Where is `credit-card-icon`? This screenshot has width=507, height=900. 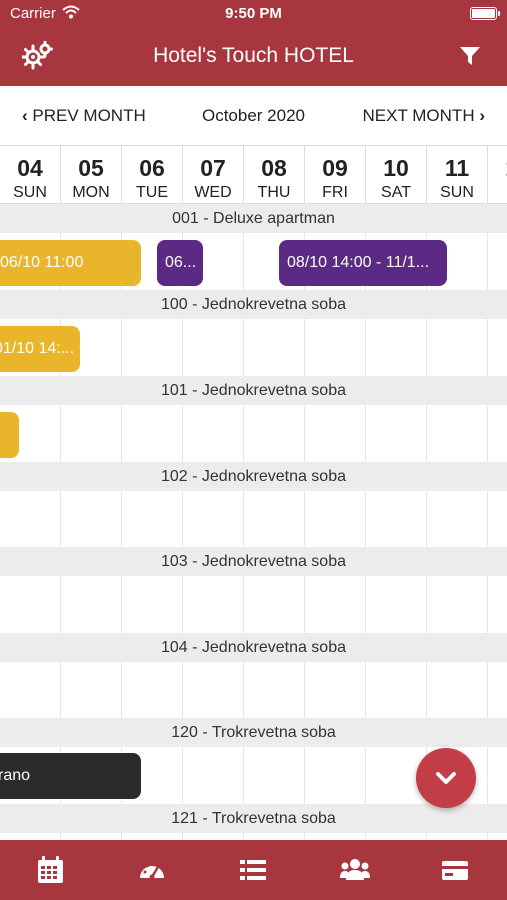
credit-card-icon is located at coordinates (455, 870).